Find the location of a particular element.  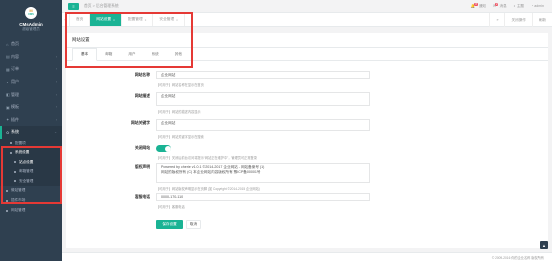

sidebar-subitem-label: 安全管理 is located at coordinates (26, 180).